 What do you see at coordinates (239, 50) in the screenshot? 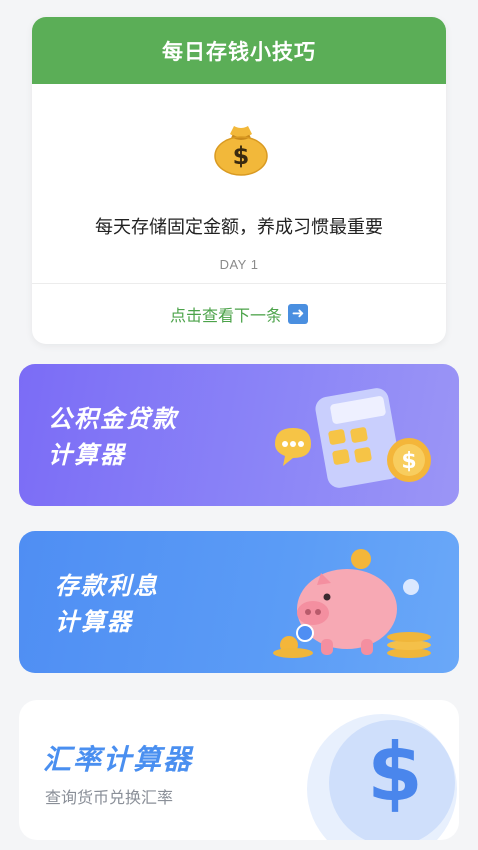
I see `tip-card-title: 每日存钱小技巧` at bounding box center [239, 50].